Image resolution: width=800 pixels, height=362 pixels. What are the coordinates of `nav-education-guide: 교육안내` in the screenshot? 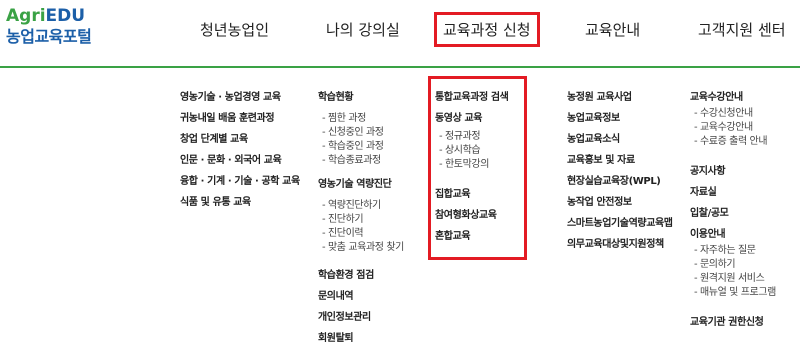 It's located at (612, 29).